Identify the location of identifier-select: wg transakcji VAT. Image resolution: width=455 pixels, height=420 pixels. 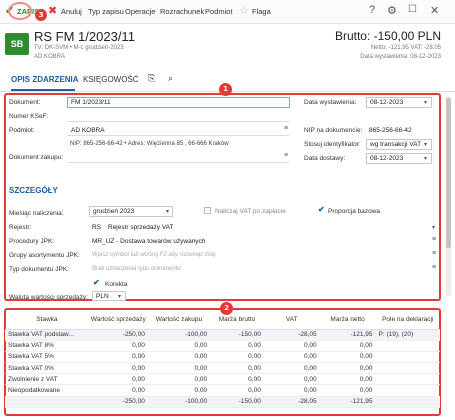
(399, 144).